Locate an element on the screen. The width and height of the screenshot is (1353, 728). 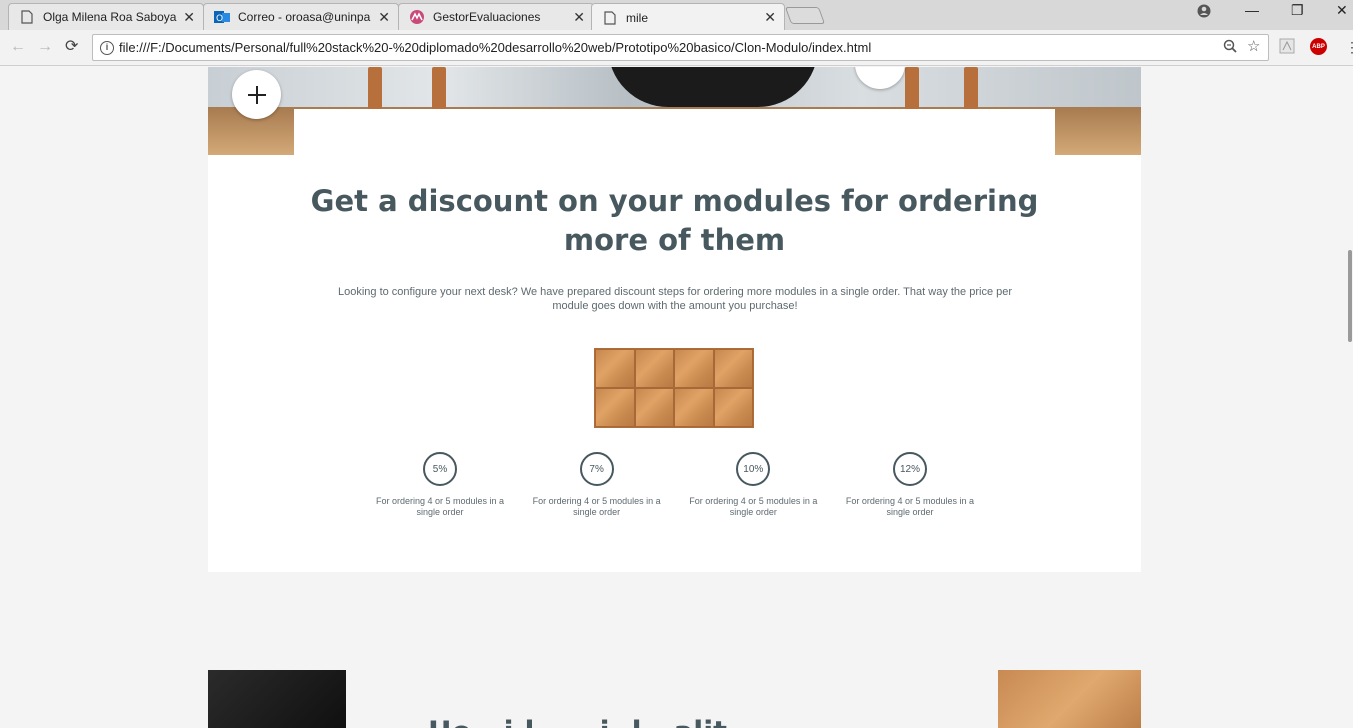
tab-title: Correo - oroasa@uninpa is located at coordinates (304, 17).